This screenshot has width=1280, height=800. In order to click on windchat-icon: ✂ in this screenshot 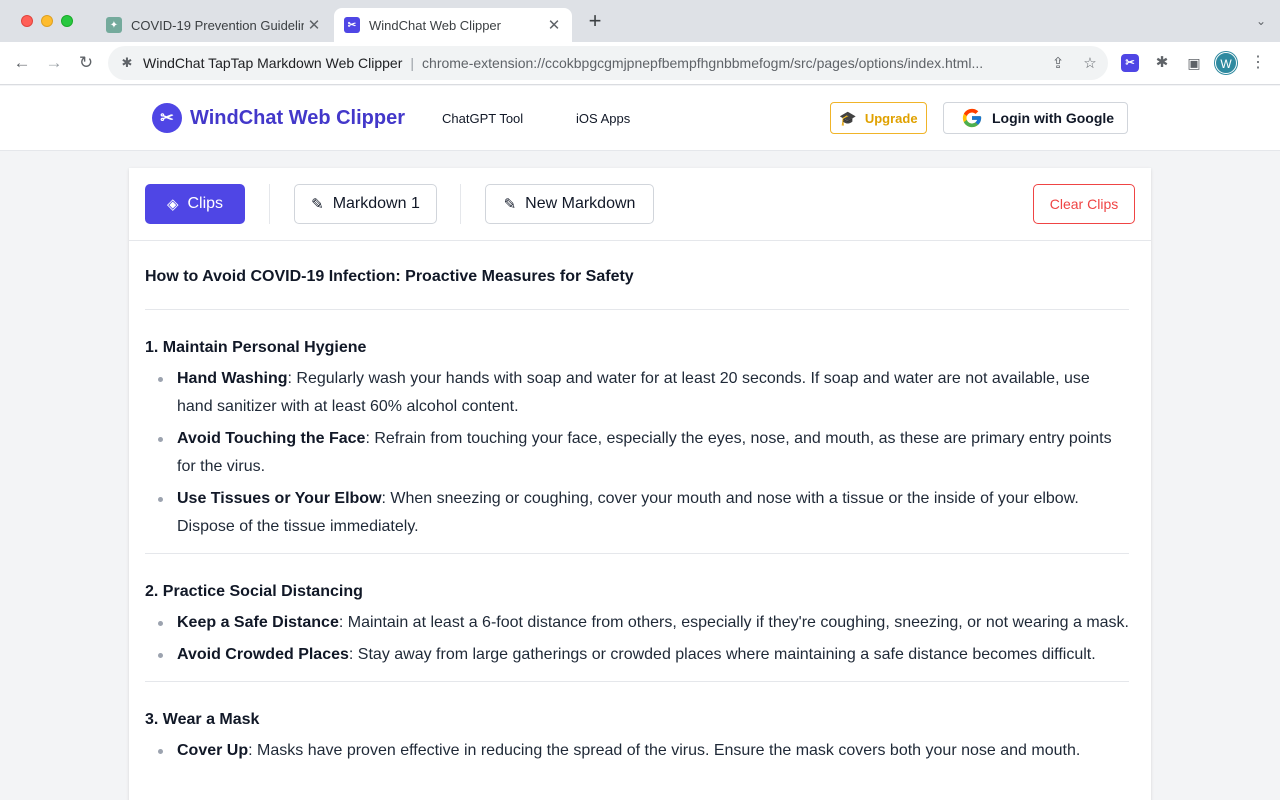, I will do `click(352, 25)`.